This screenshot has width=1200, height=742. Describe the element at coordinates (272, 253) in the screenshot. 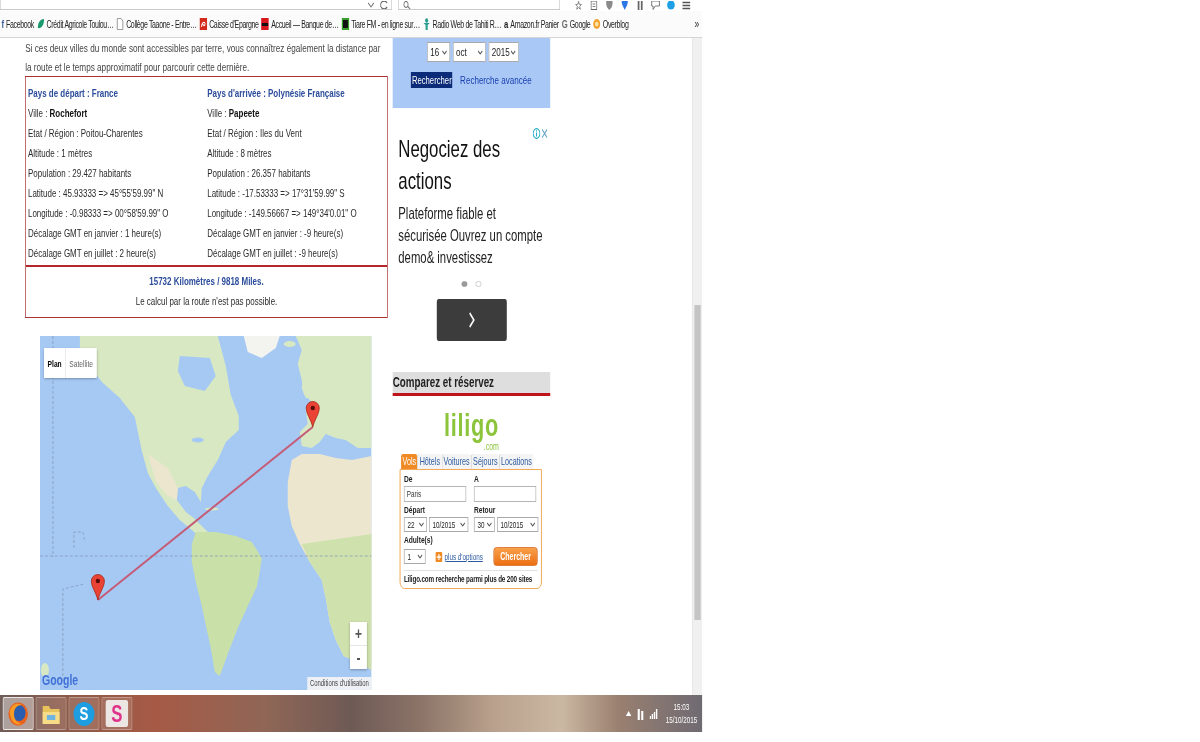

I see `info-line: Décalage GMT en juillet : -9 heure(s)` at that location.